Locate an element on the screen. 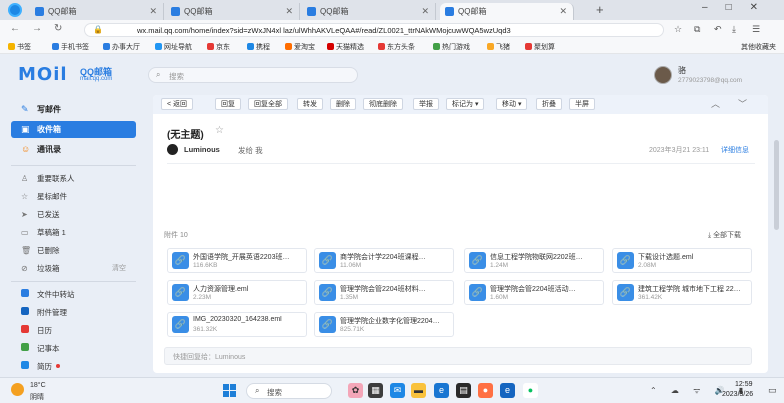 This screenshot has width=784, height=403. bookmark-item: 办事大厅 is located at coordinates (121, 47).